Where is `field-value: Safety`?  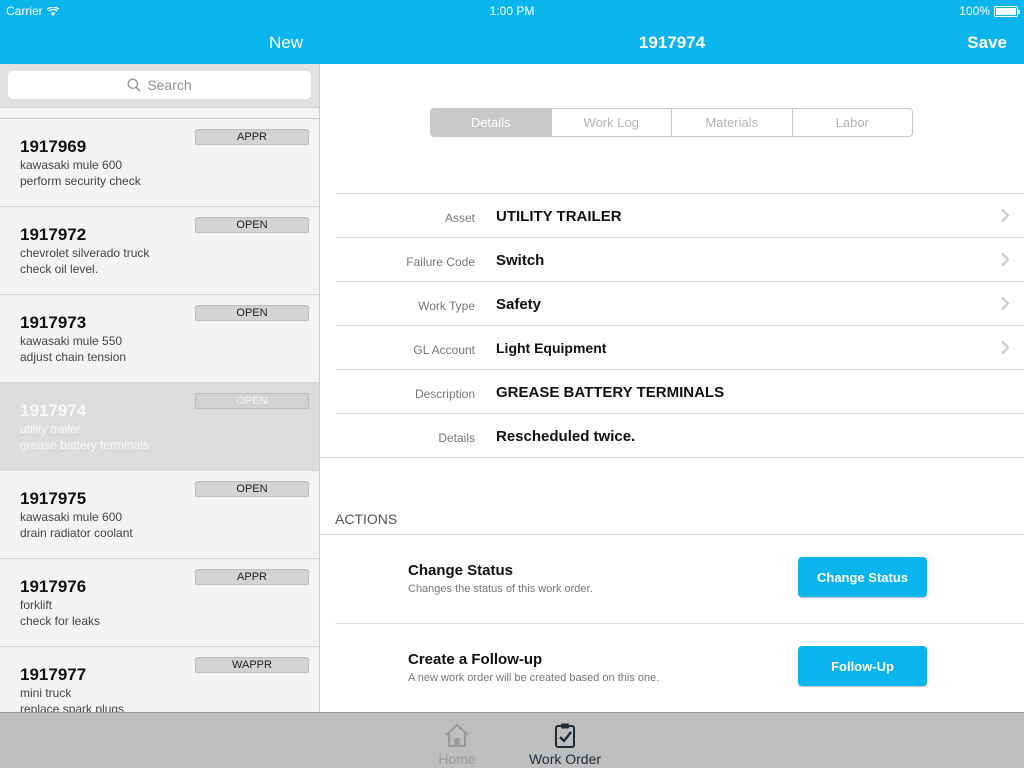
field-value: Safety is located at coordinates (519, 304).